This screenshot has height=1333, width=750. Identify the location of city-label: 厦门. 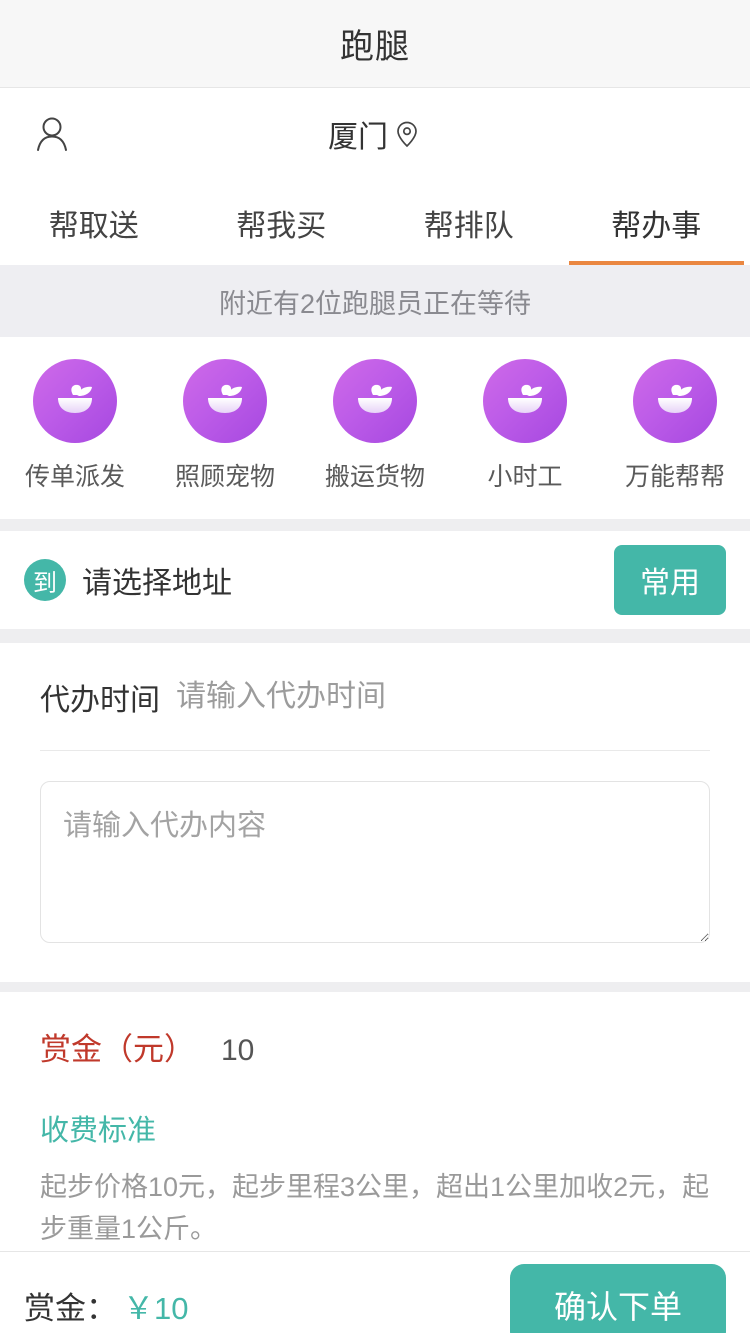
(358, 137).